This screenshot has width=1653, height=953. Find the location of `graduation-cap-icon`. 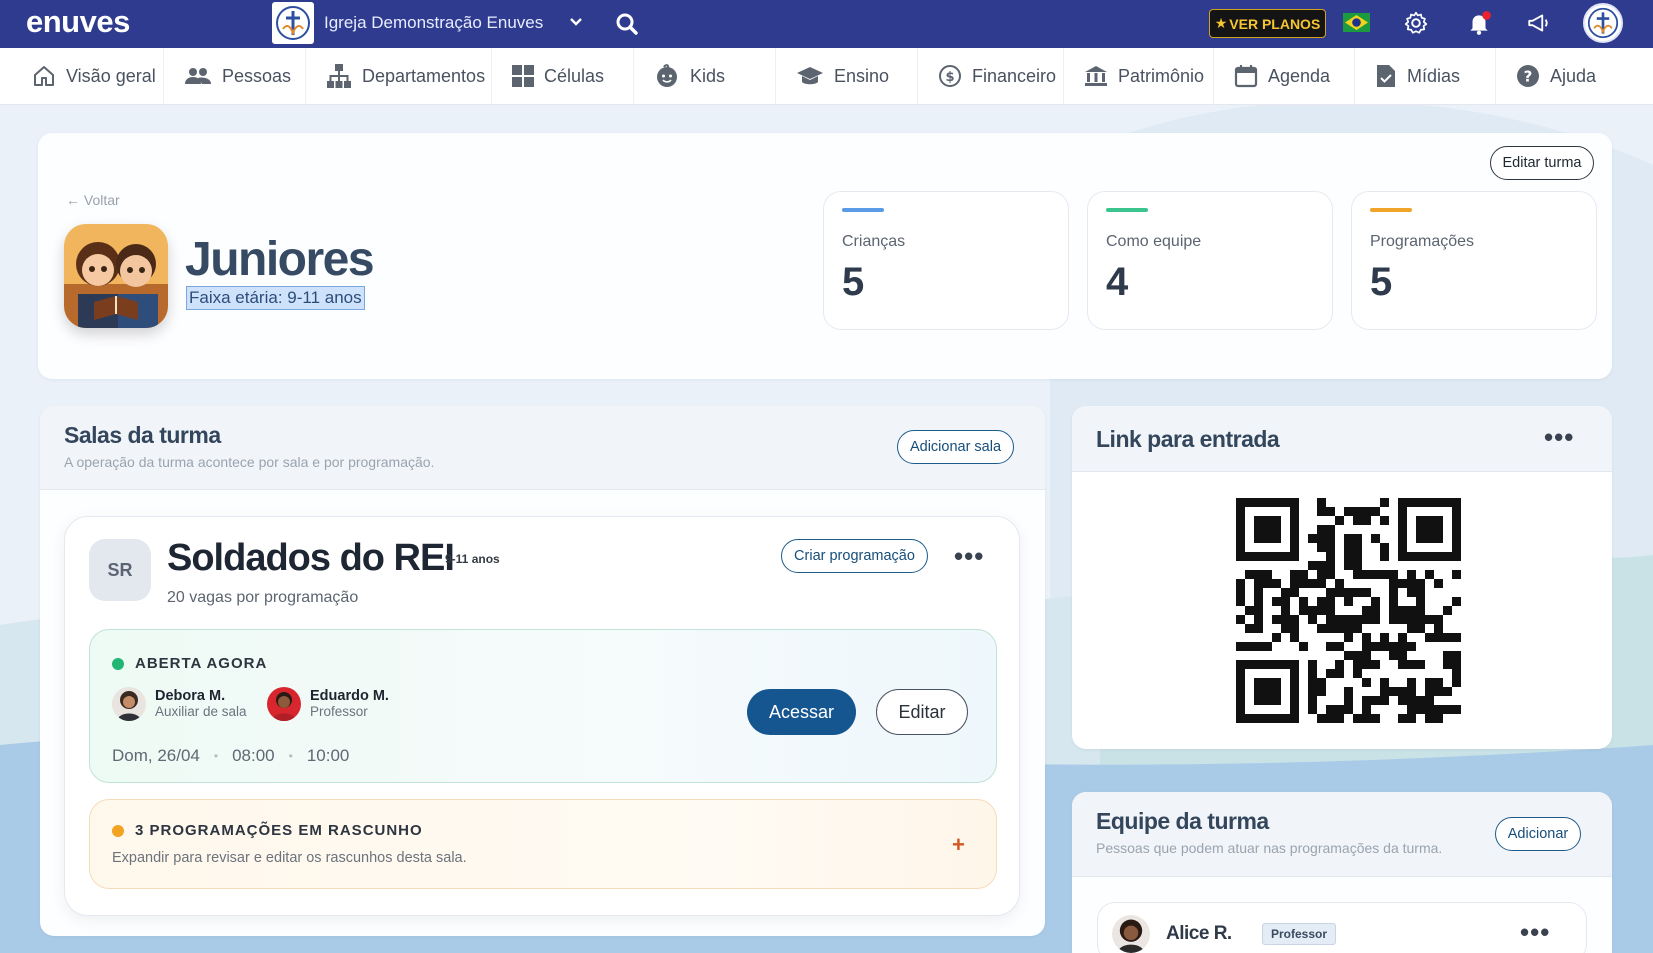

graduation-cap-icon is located at coordinates (810, 76).